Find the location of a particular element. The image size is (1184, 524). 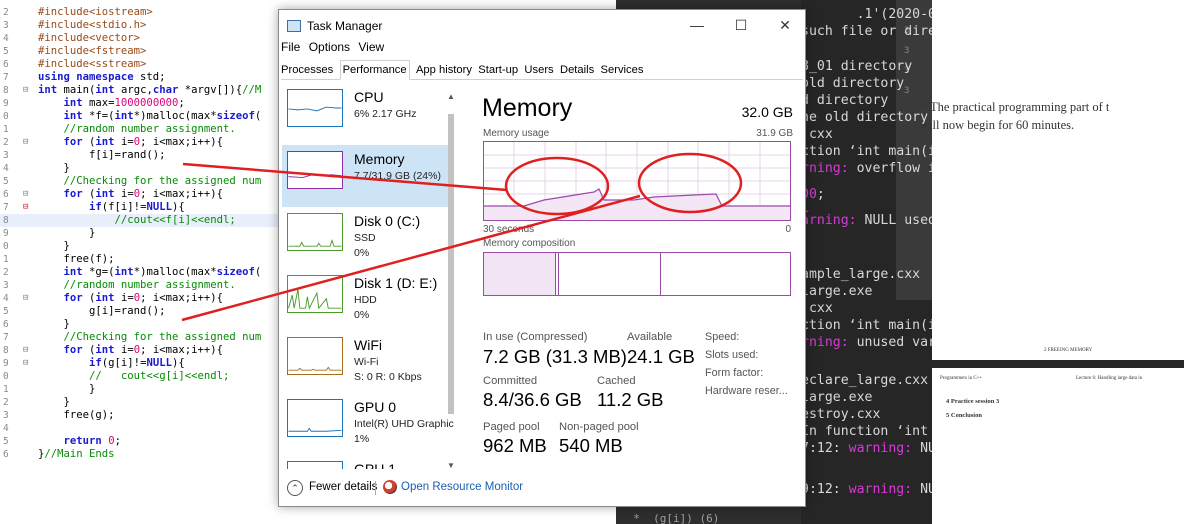

code-line: 4 #include<vector> is located at coordinates (150, 38).